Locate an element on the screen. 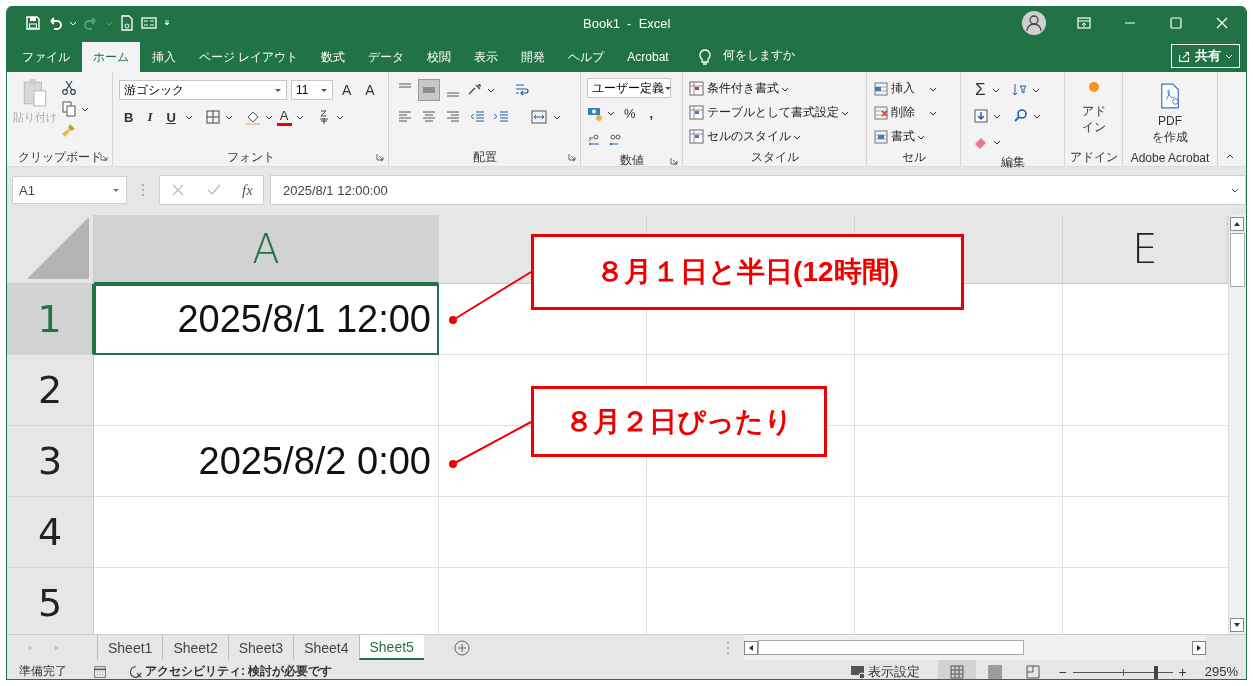  group-label: スタイル is located at coordinates (774, 157).